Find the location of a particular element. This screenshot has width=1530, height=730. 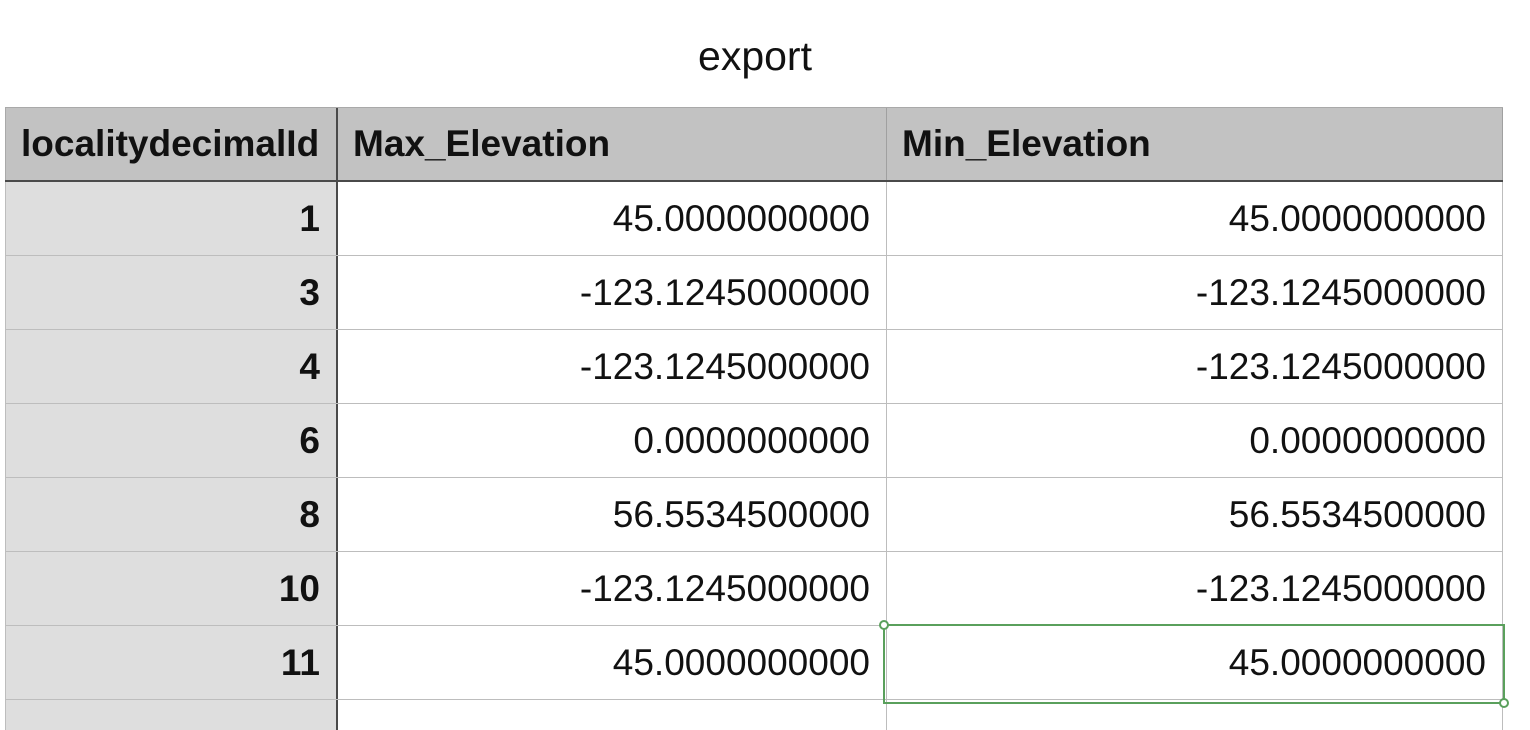

max-elevation-cell: 56.5534500000 is located at coordinates (612, 514).